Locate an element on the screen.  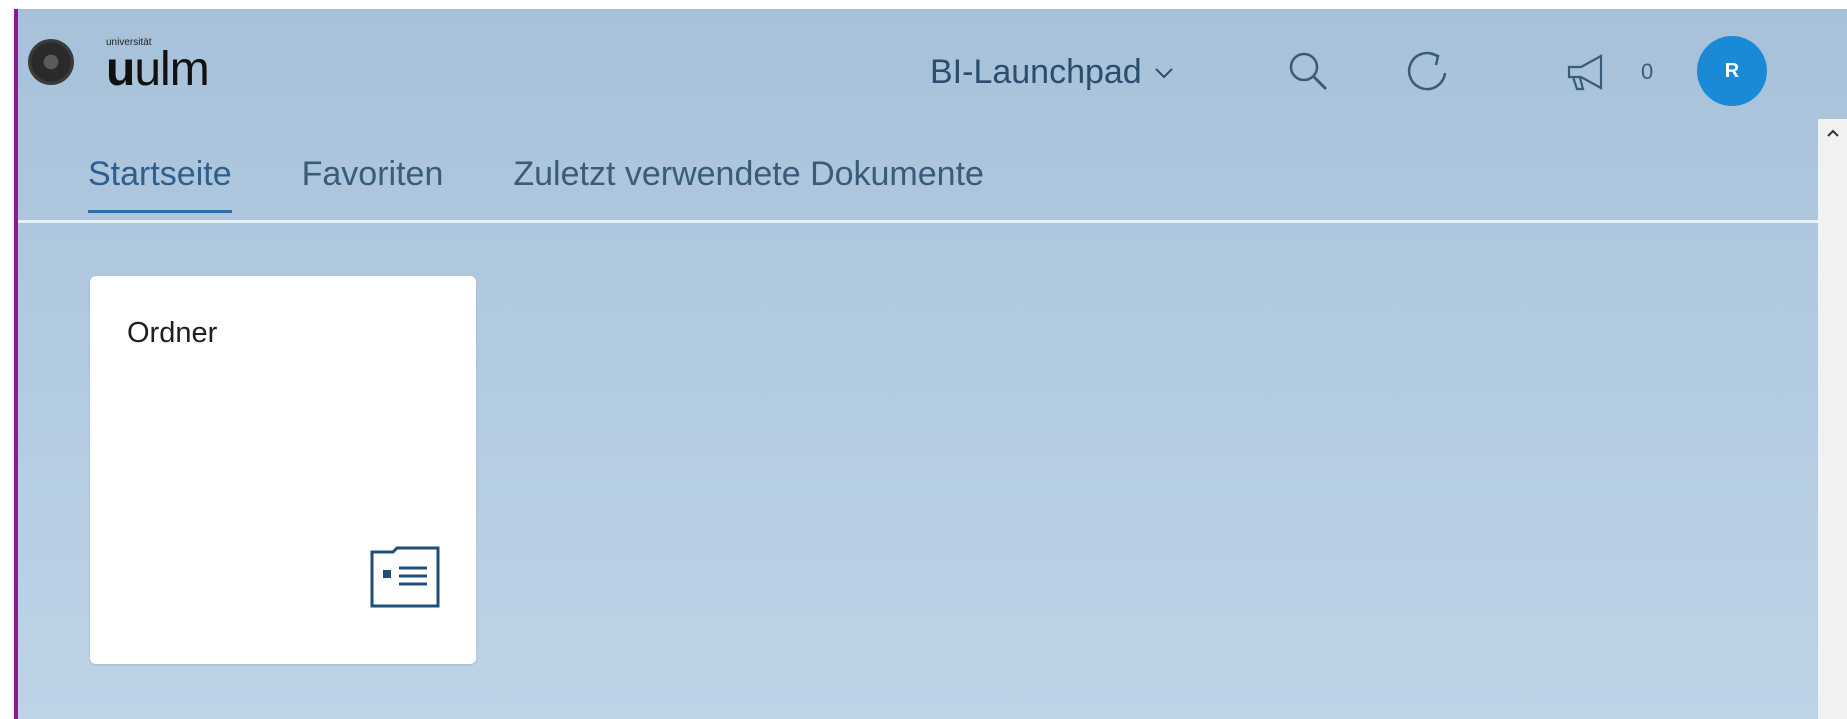
app-title-menu: BI-Launchpad is located at coordinates (1052, 72).